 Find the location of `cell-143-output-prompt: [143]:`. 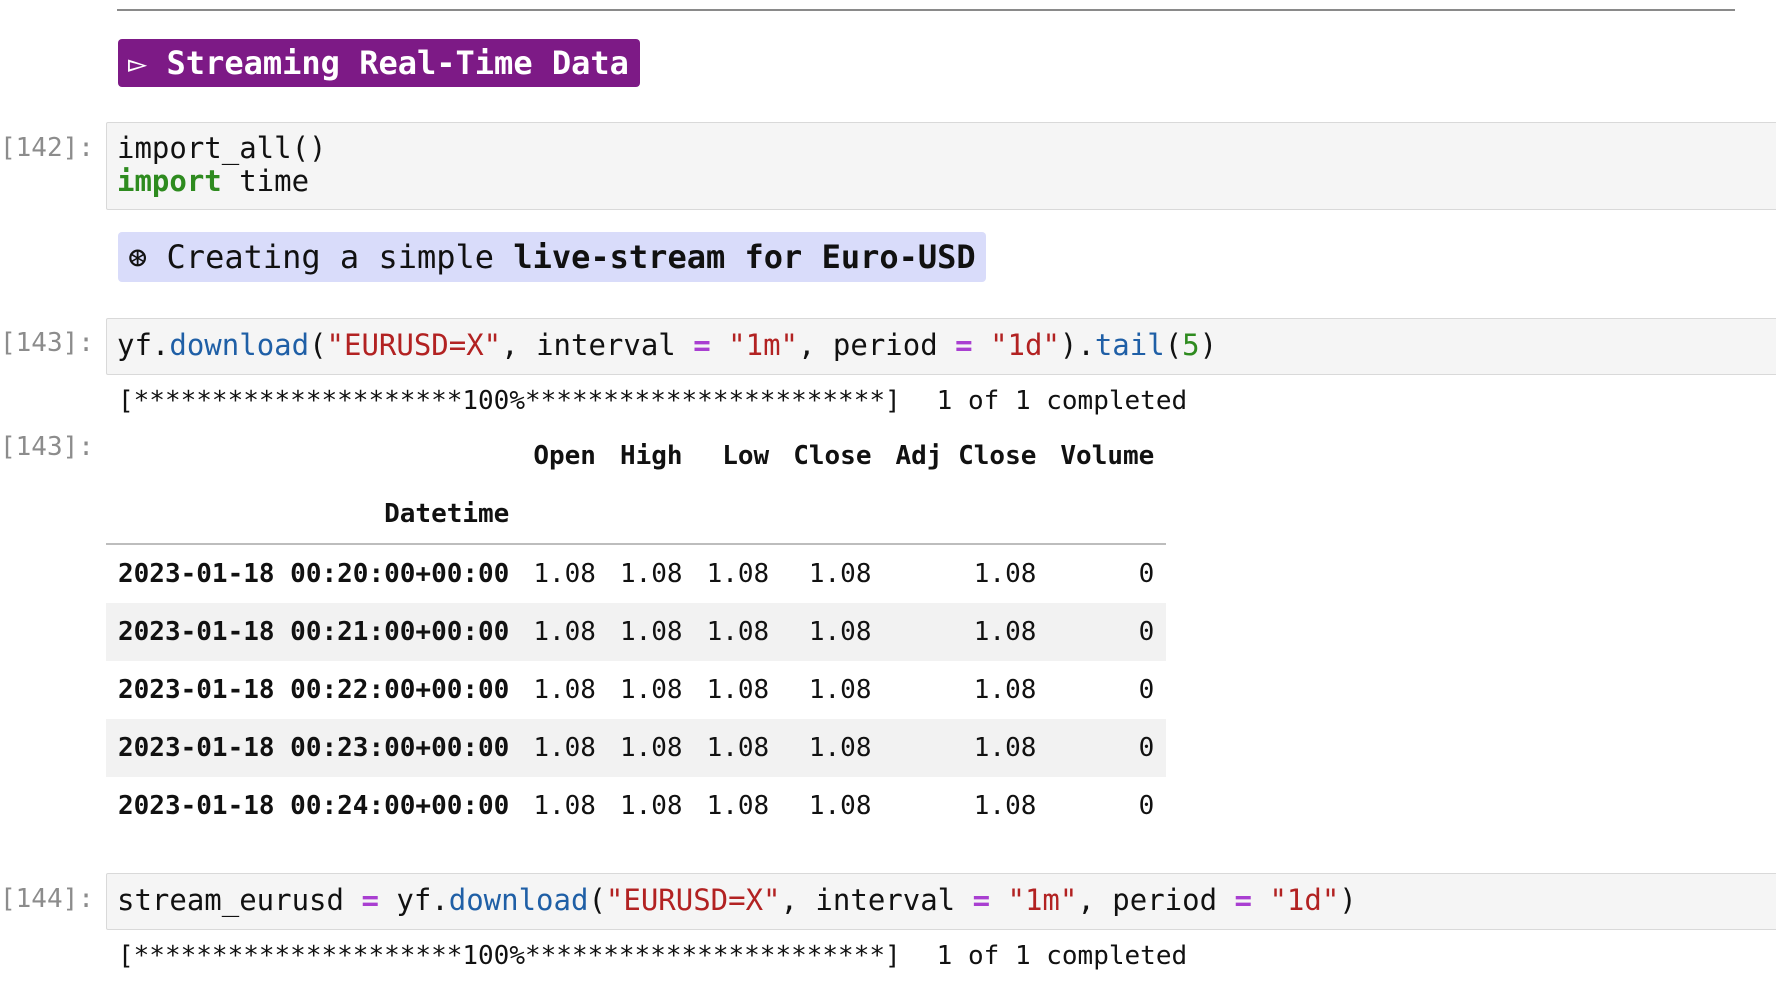

cell-143-output-prompt: [143]: is located at coordinates (47, 447).